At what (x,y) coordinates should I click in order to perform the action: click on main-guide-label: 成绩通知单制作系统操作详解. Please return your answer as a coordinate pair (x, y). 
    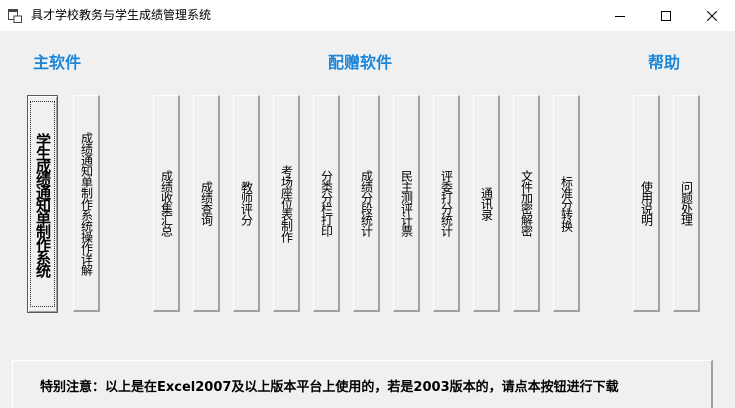
    Looking at the image, I should click on (86, 203).